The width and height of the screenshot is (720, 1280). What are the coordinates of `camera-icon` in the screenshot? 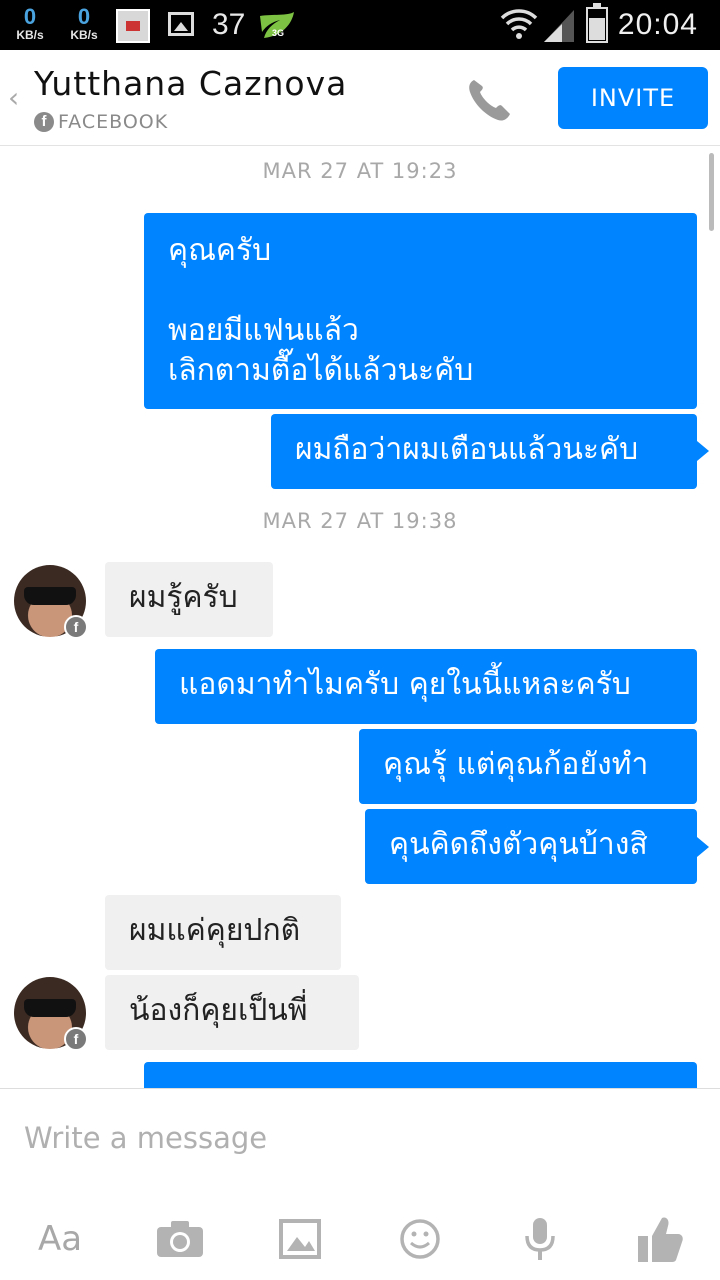 It's located at (180, 1239).